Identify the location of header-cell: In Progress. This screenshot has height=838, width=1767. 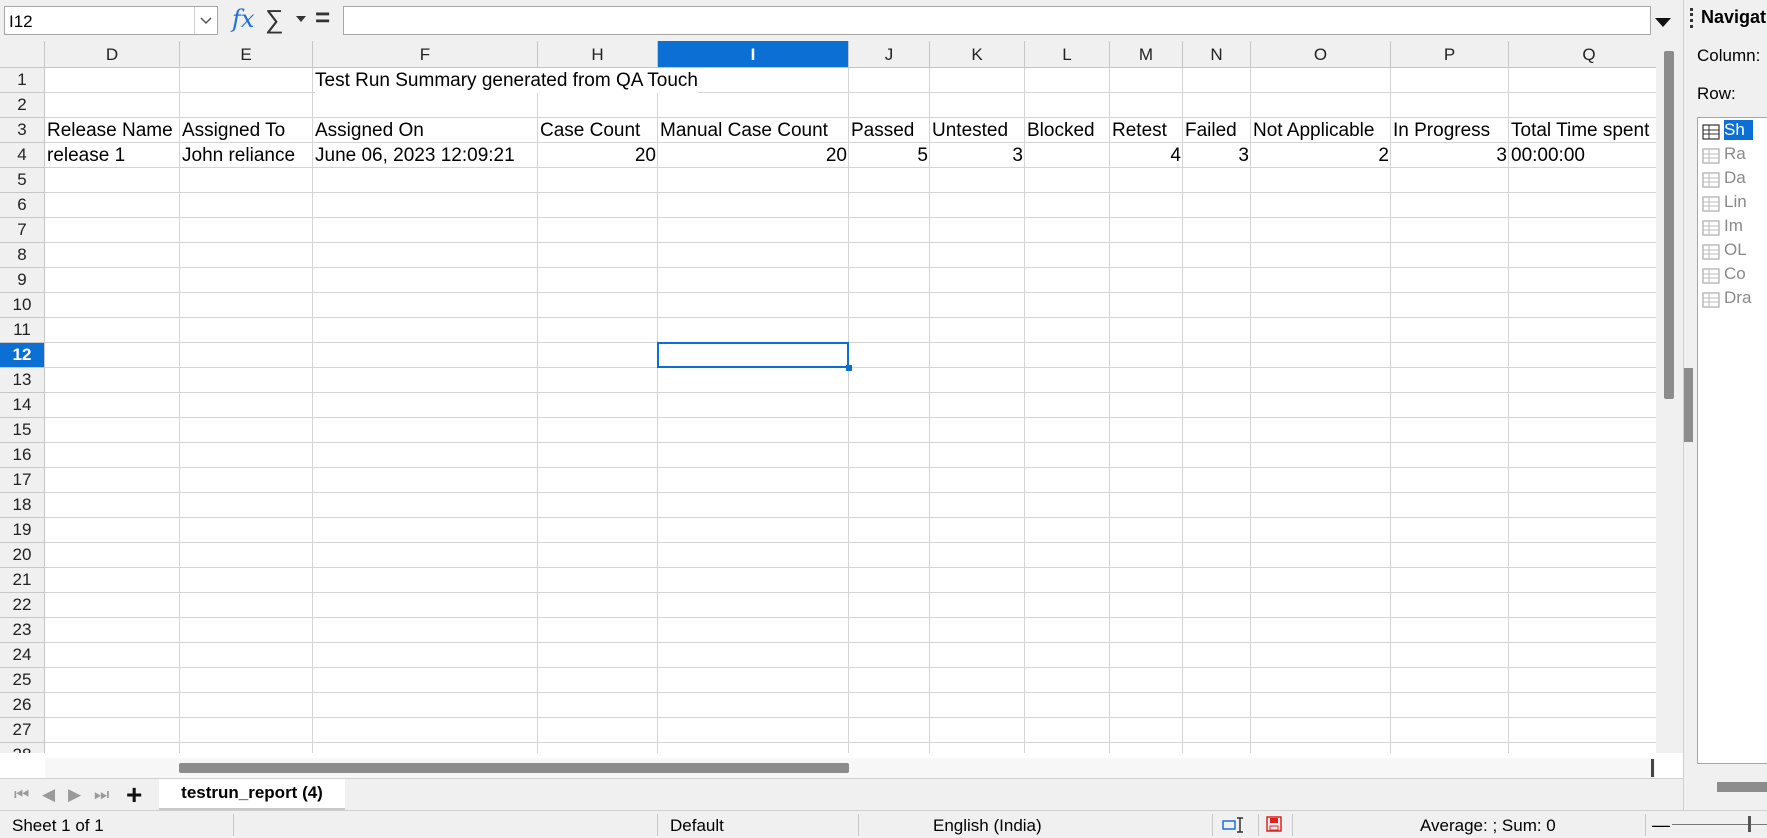
(1442, 130).